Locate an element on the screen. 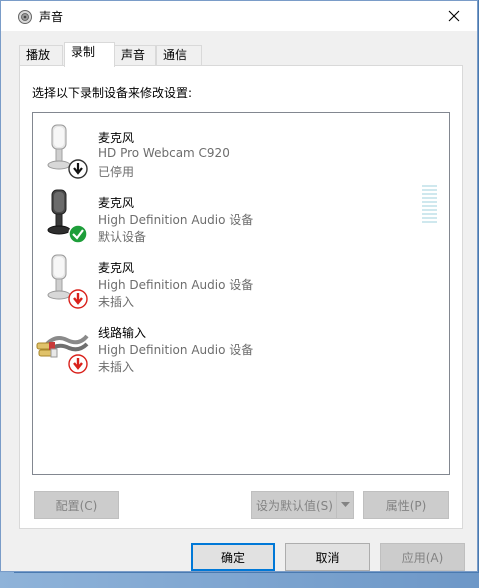 This screenshot has height=588, width=479. properties-button: 属性(P) is located at coordinates (406, 505).